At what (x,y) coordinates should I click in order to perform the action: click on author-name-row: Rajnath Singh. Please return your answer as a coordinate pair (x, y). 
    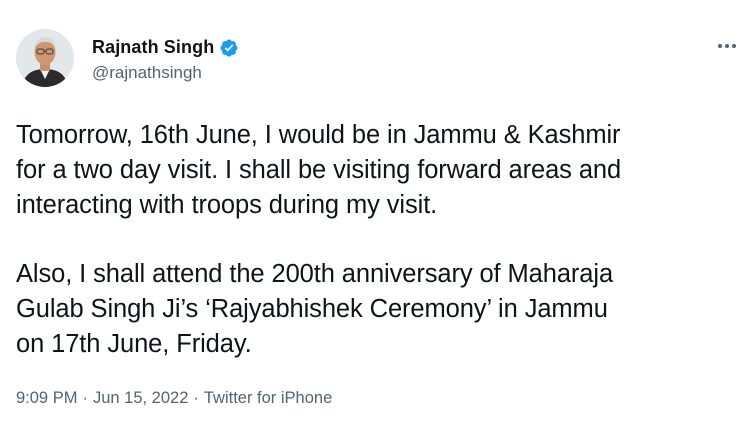
    Looking at the image, I should click on (165, 47).